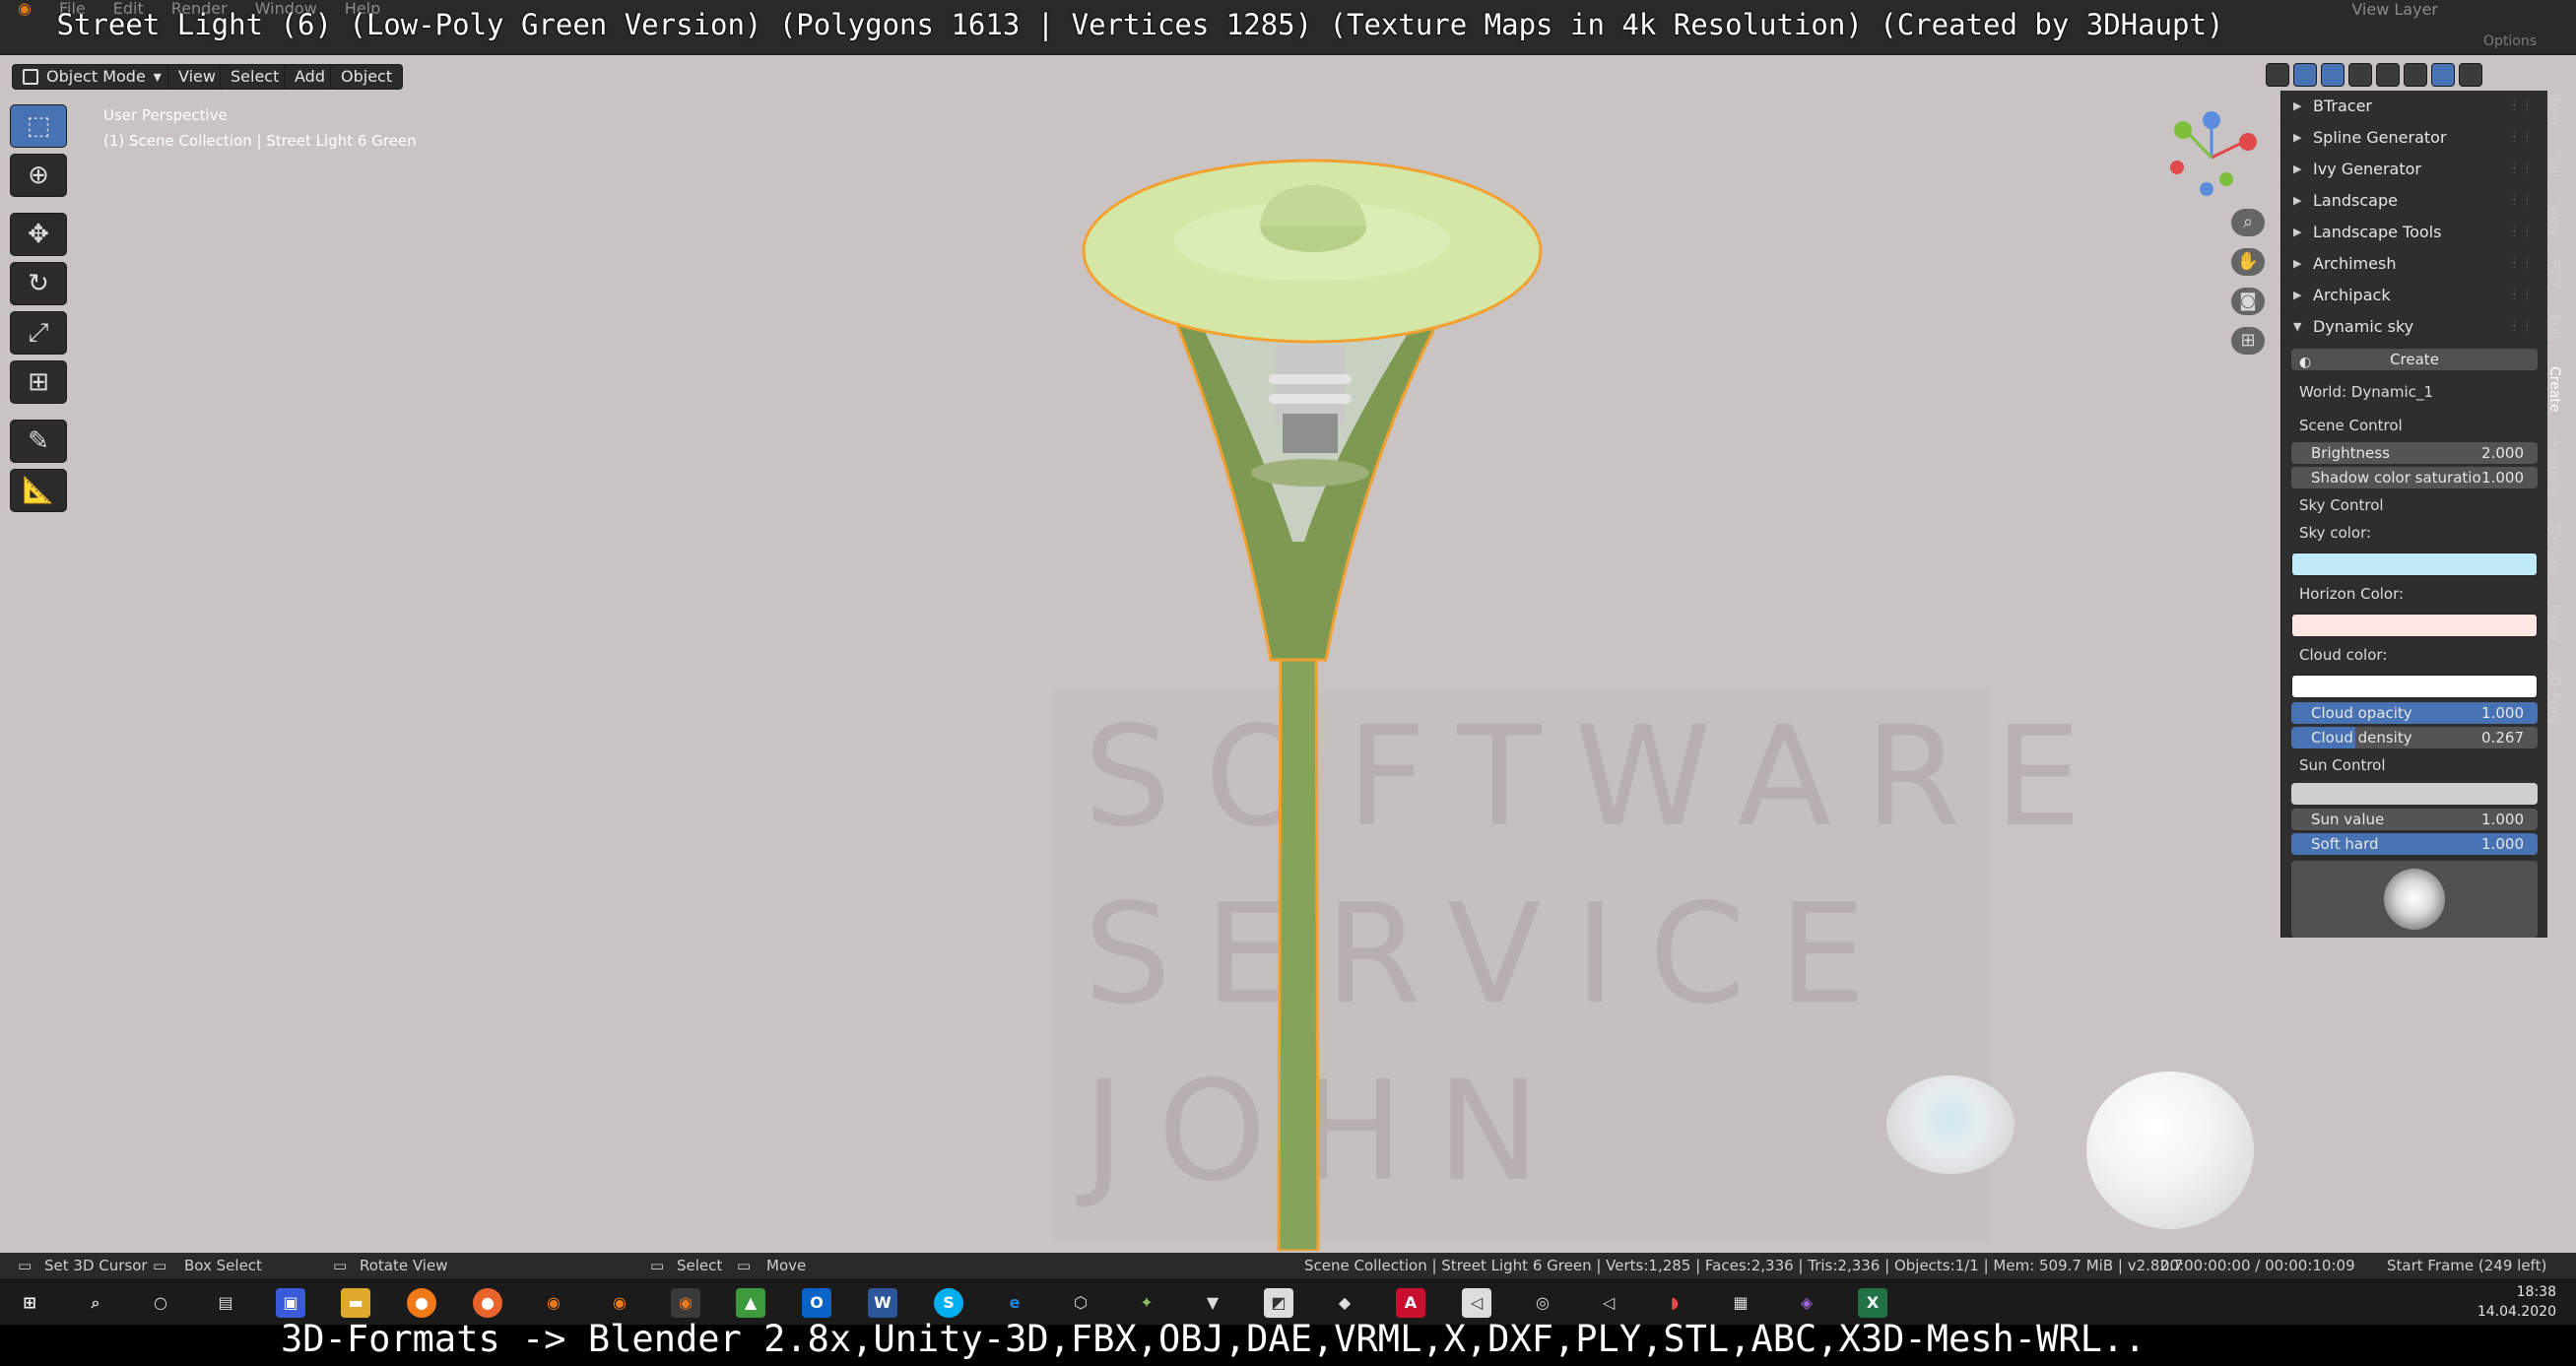  Describe the element at coordinates (1081, 1303) in the screenshot. I see `3d-viewer-icon: ⬡` at that location.